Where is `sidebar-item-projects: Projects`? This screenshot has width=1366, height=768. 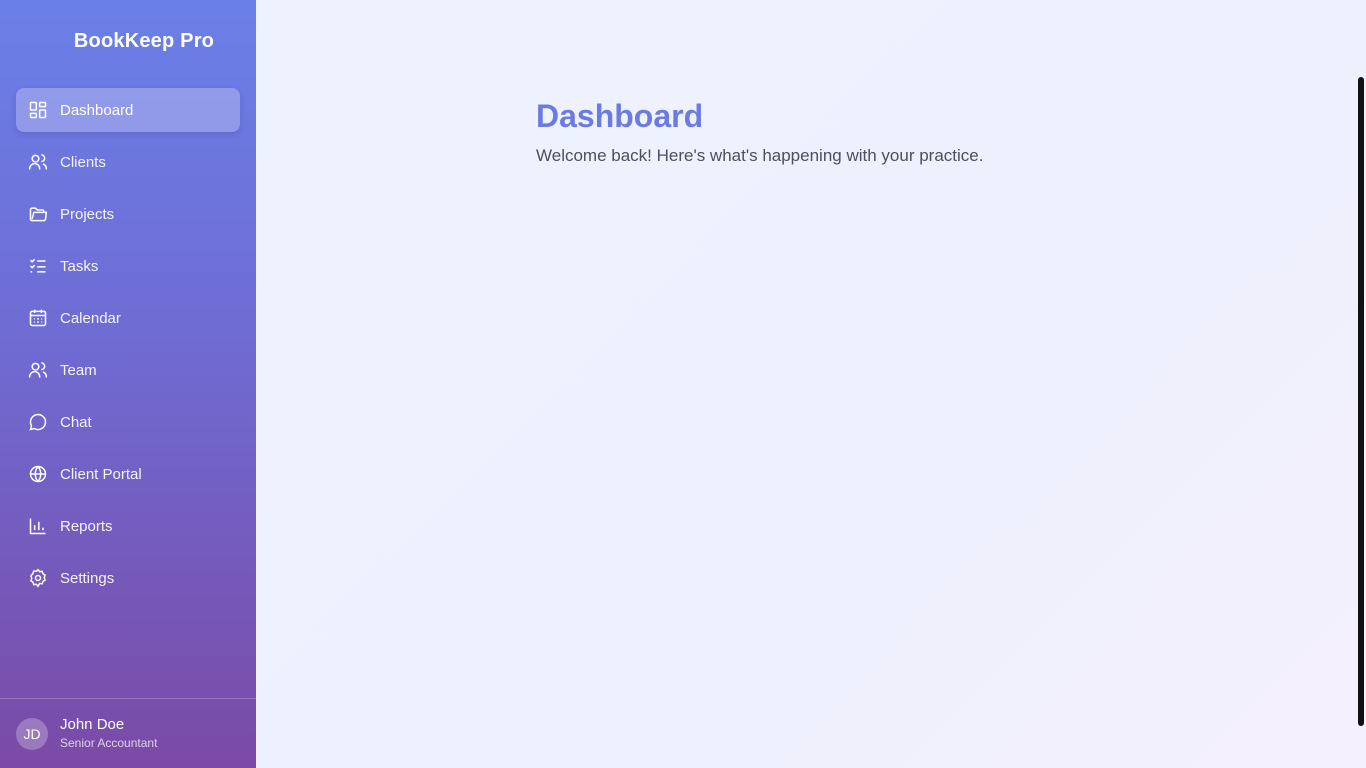 sidebar-item-projects: Projects is located at coordinates (128, 214).